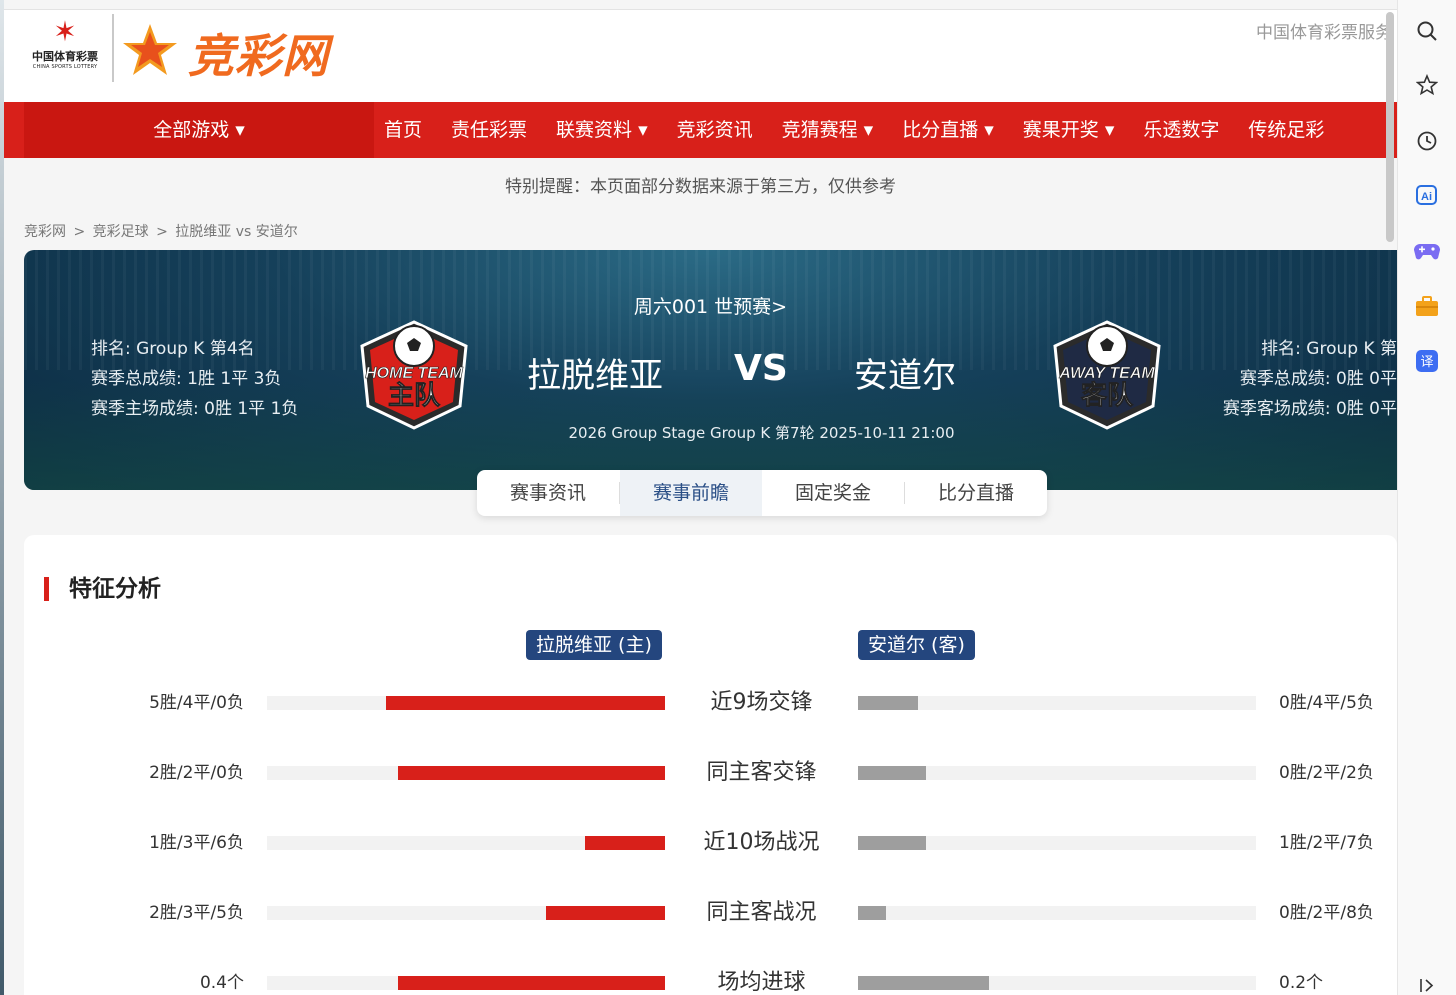  I want to click on search-icon, so click(1427, 31).